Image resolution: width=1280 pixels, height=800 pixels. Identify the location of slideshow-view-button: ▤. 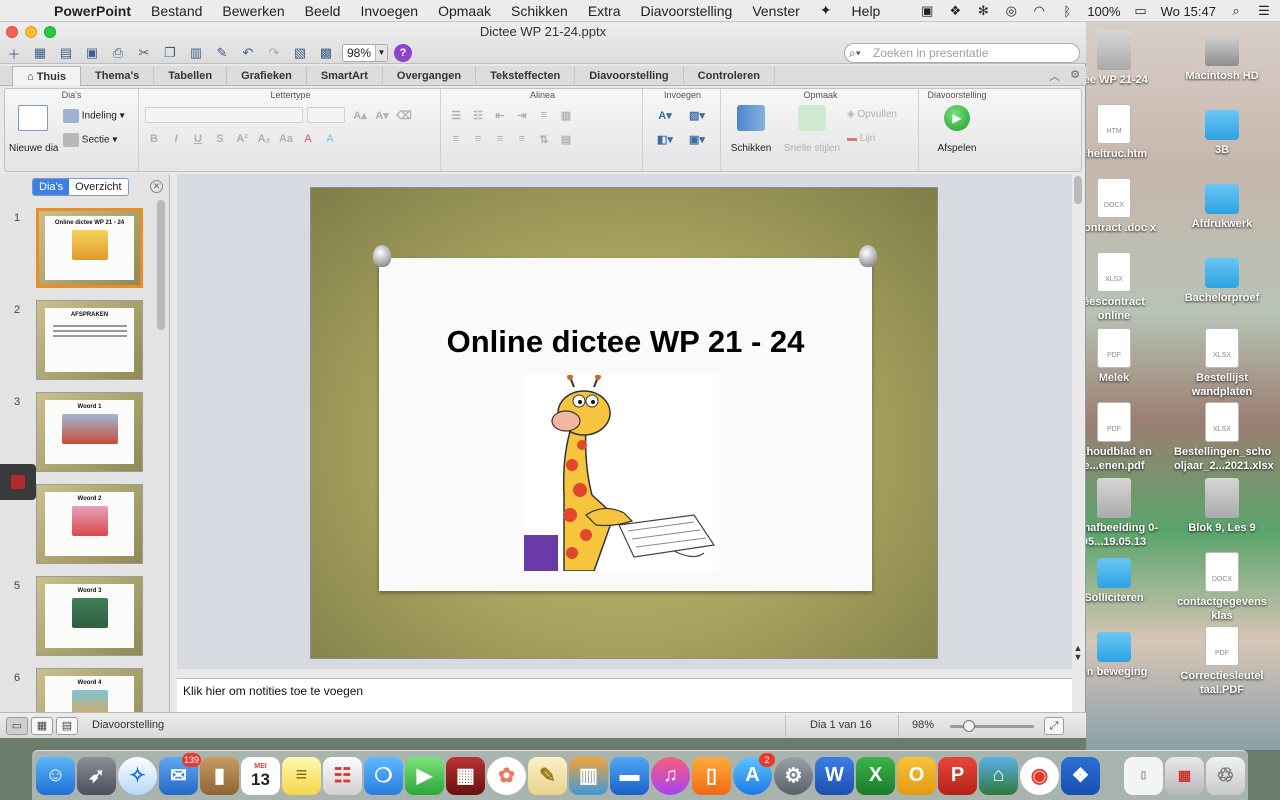
(67, 726).